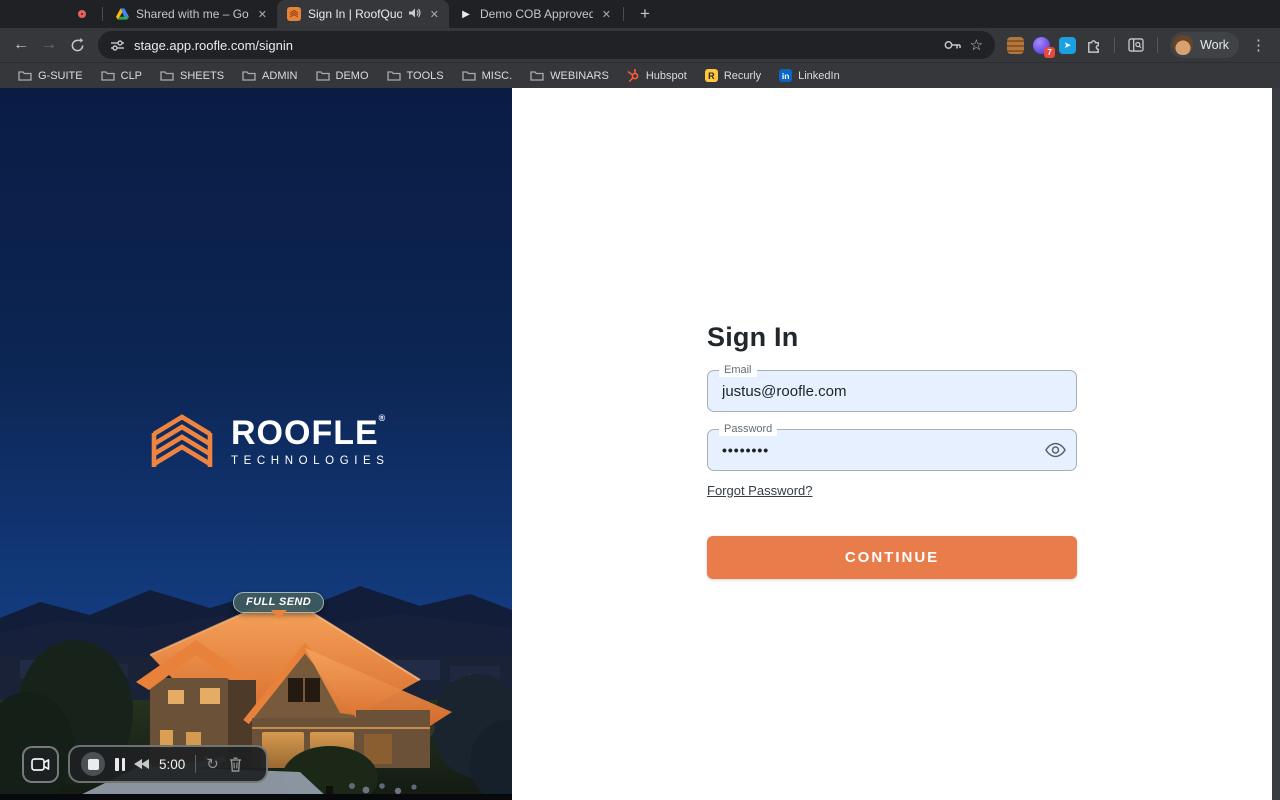  Describe the element at coordinates (305, 432) in the screenshot. I see `brand-name: ROOFLE` at that location.